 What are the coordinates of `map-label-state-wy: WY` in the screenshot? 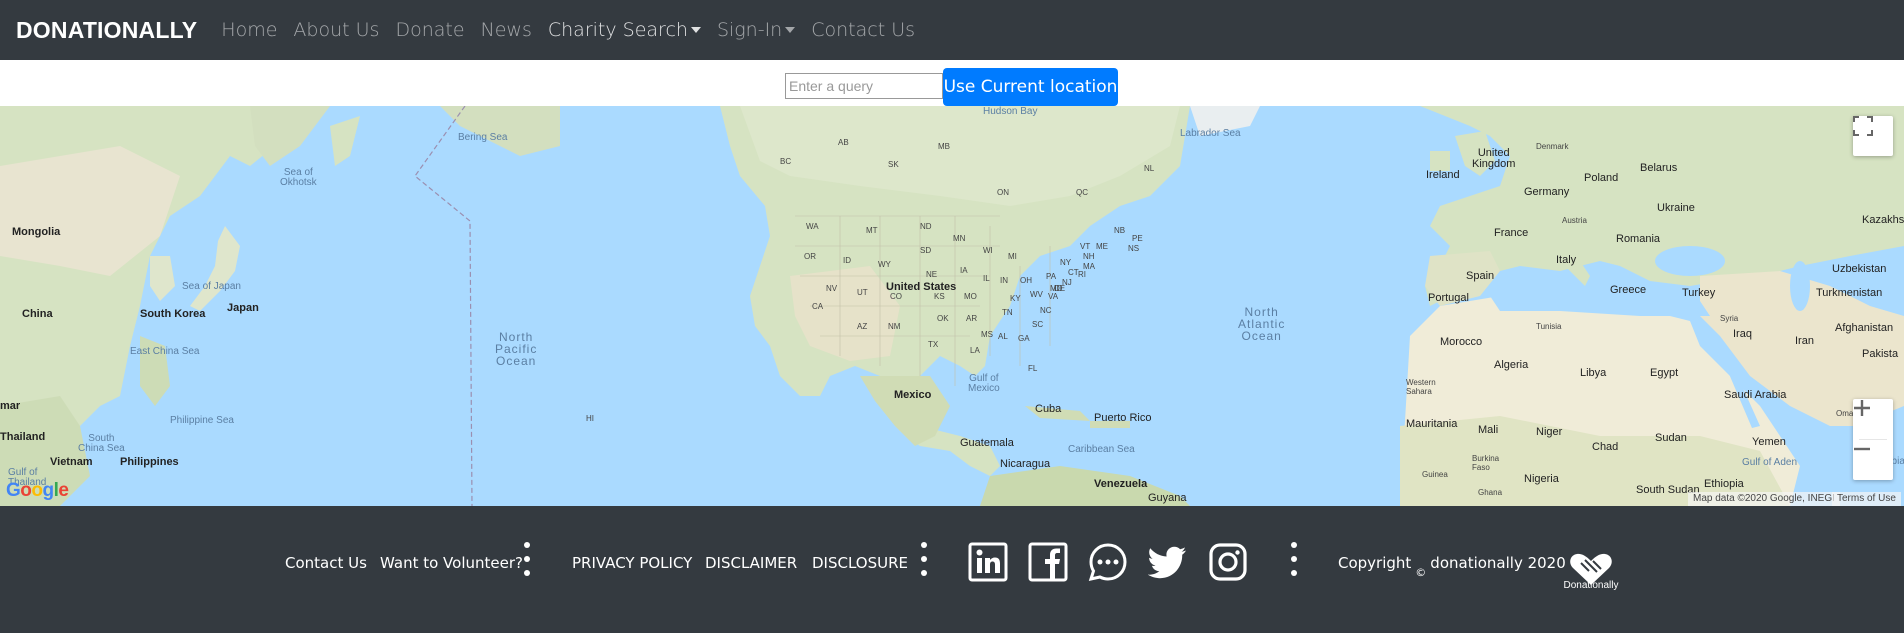 It's located at (884, 264).